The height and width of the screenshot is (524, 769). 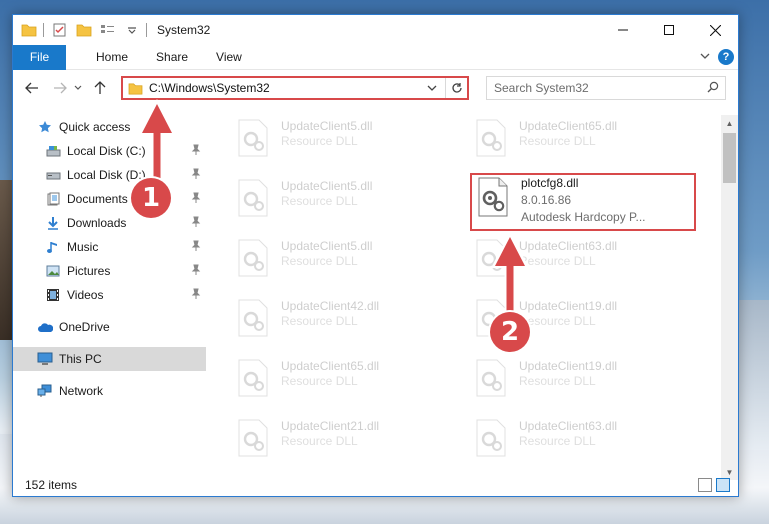 What do you see at coordinates (754, 375) in the screenshot?
I see `desktop-snow-patch` at bounding box center [754, 375].